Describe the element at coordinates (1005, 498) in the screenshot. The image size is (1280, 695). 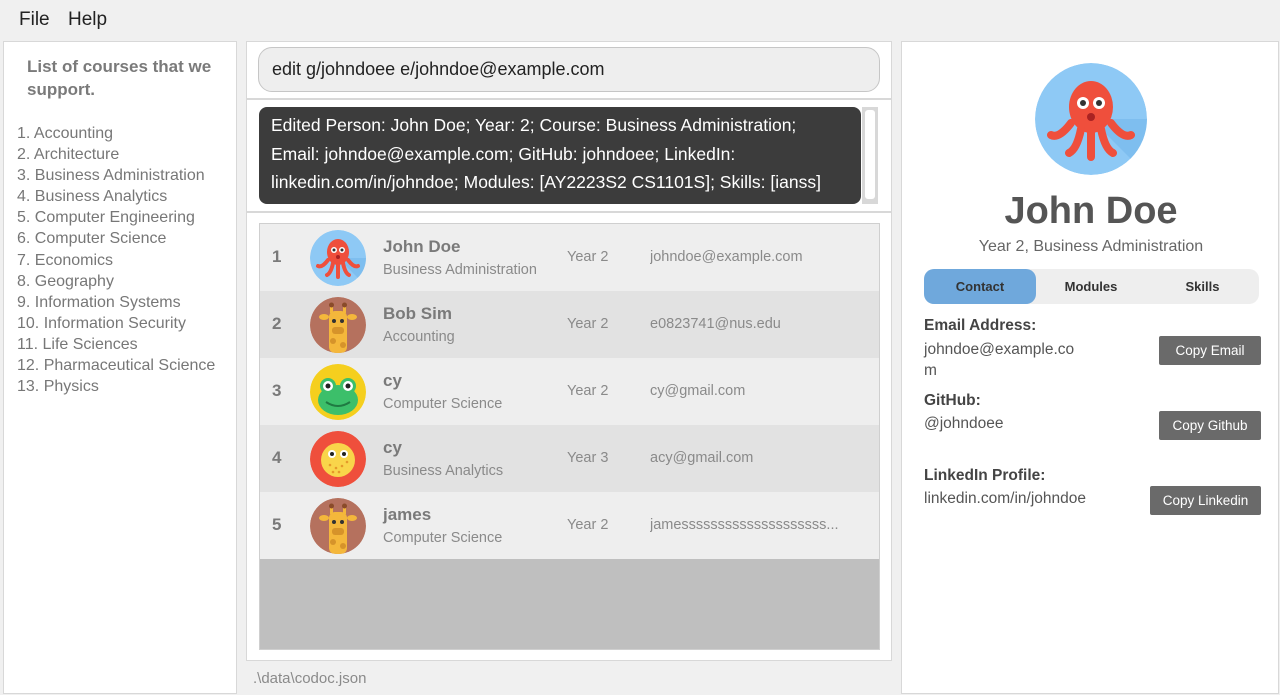
I see `linkedin-value: linkedin.com/in/johndoe` at that location.